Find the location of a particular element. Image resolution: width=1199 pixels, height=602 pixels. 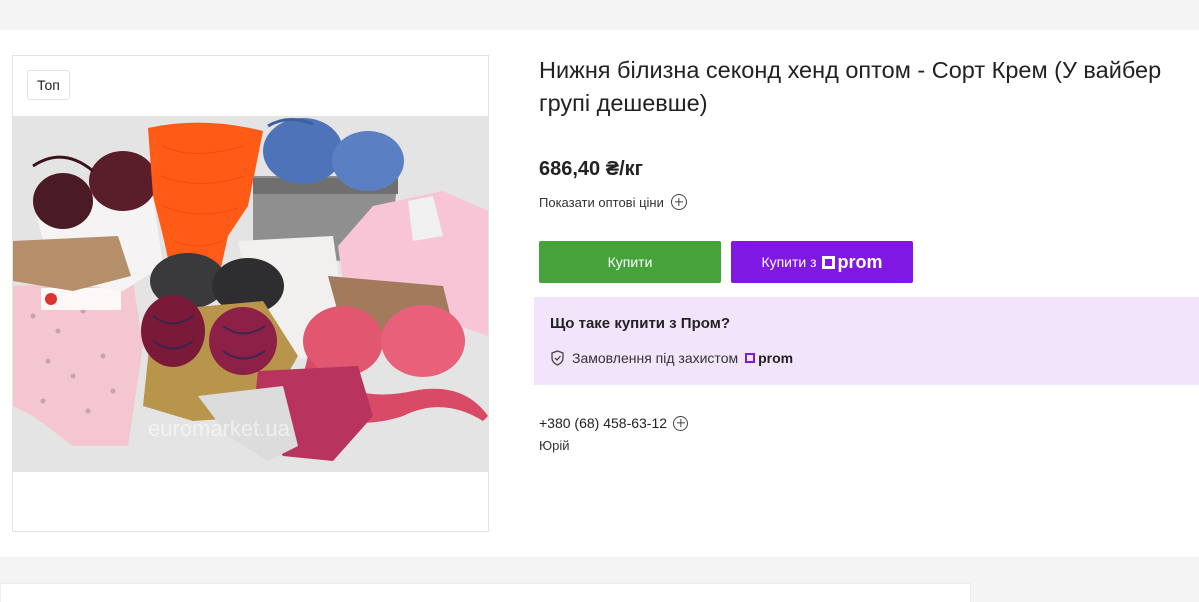

top-badge: Топ is located at coordinates (48, 85).